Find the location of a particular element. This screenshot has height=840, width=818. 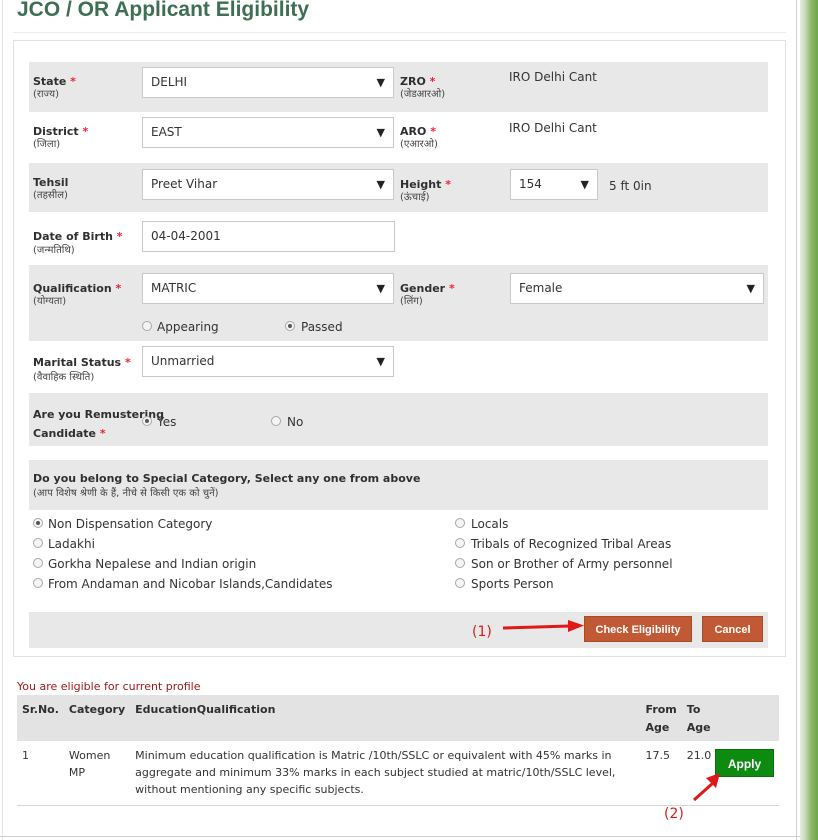

page-title: JCO / OR Applicant Eligibility is located at coordinates (163, 10).